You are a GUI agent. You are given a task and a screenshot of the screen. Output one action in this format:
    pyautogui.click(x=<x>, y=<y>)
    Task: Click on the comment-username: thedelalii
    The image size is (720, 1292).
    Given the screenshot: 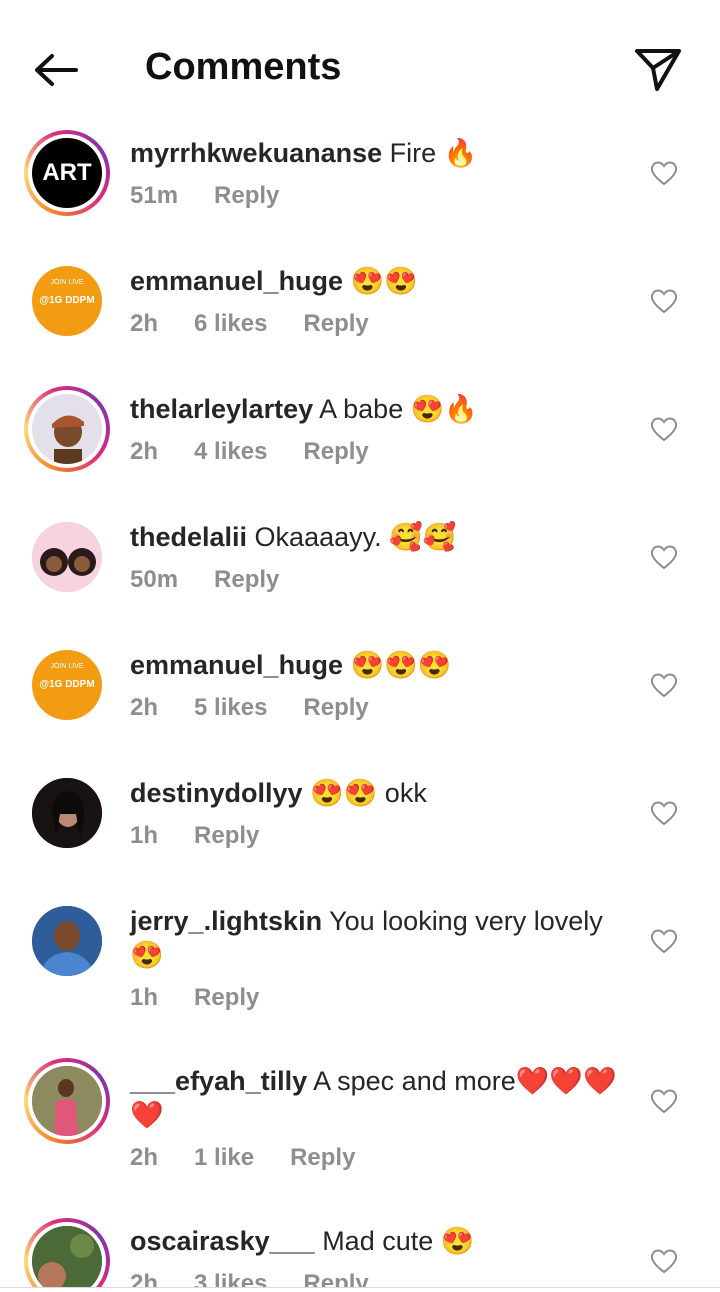 What is the action you would take?
    pyautogui.click(x=188, y=537)
    